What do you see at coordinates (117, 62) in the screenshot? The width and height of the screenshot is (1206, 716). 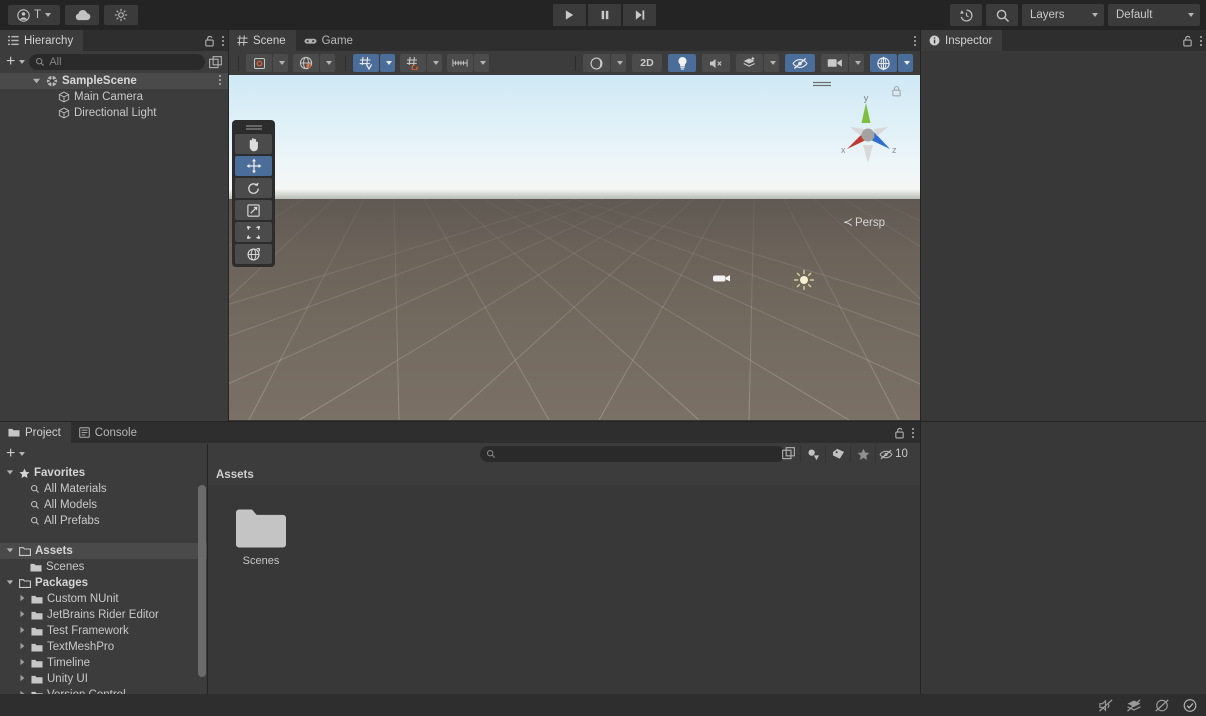 I see `hierarchy-search-input: All` at bounding box center [117, 62].